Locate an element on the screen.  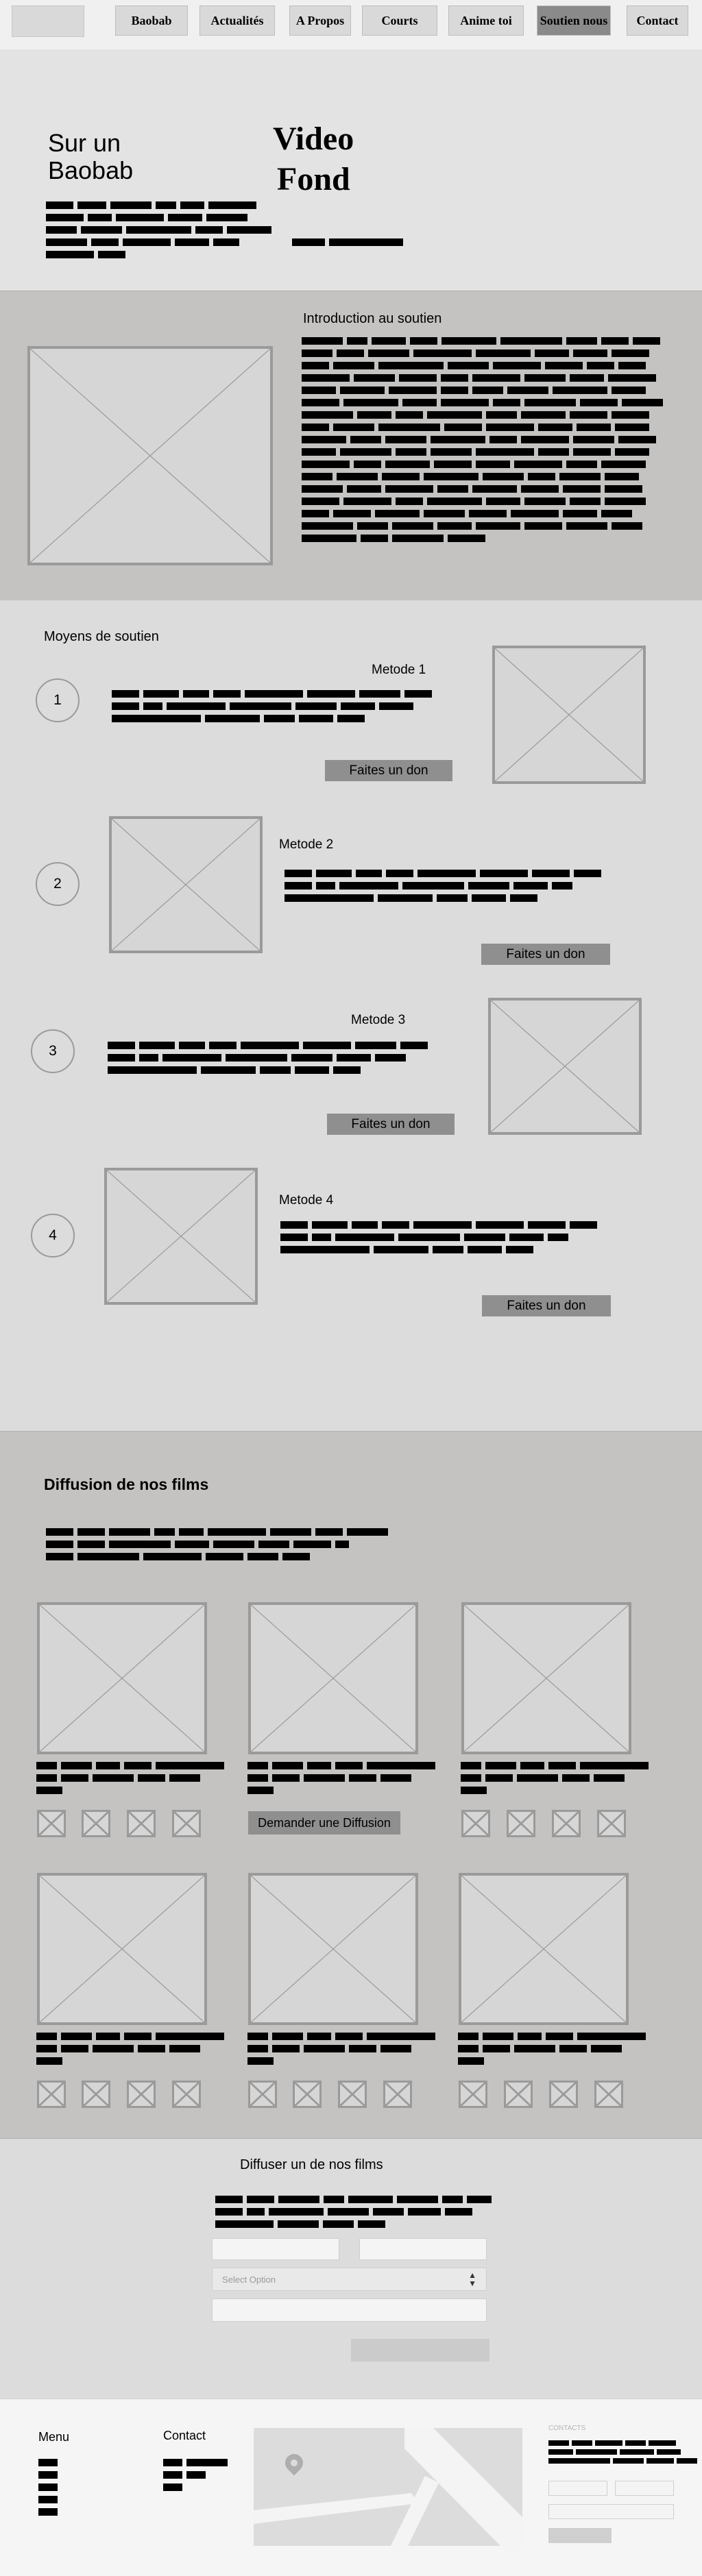
method-1-number: 1 is located at coordinates (58, 700).